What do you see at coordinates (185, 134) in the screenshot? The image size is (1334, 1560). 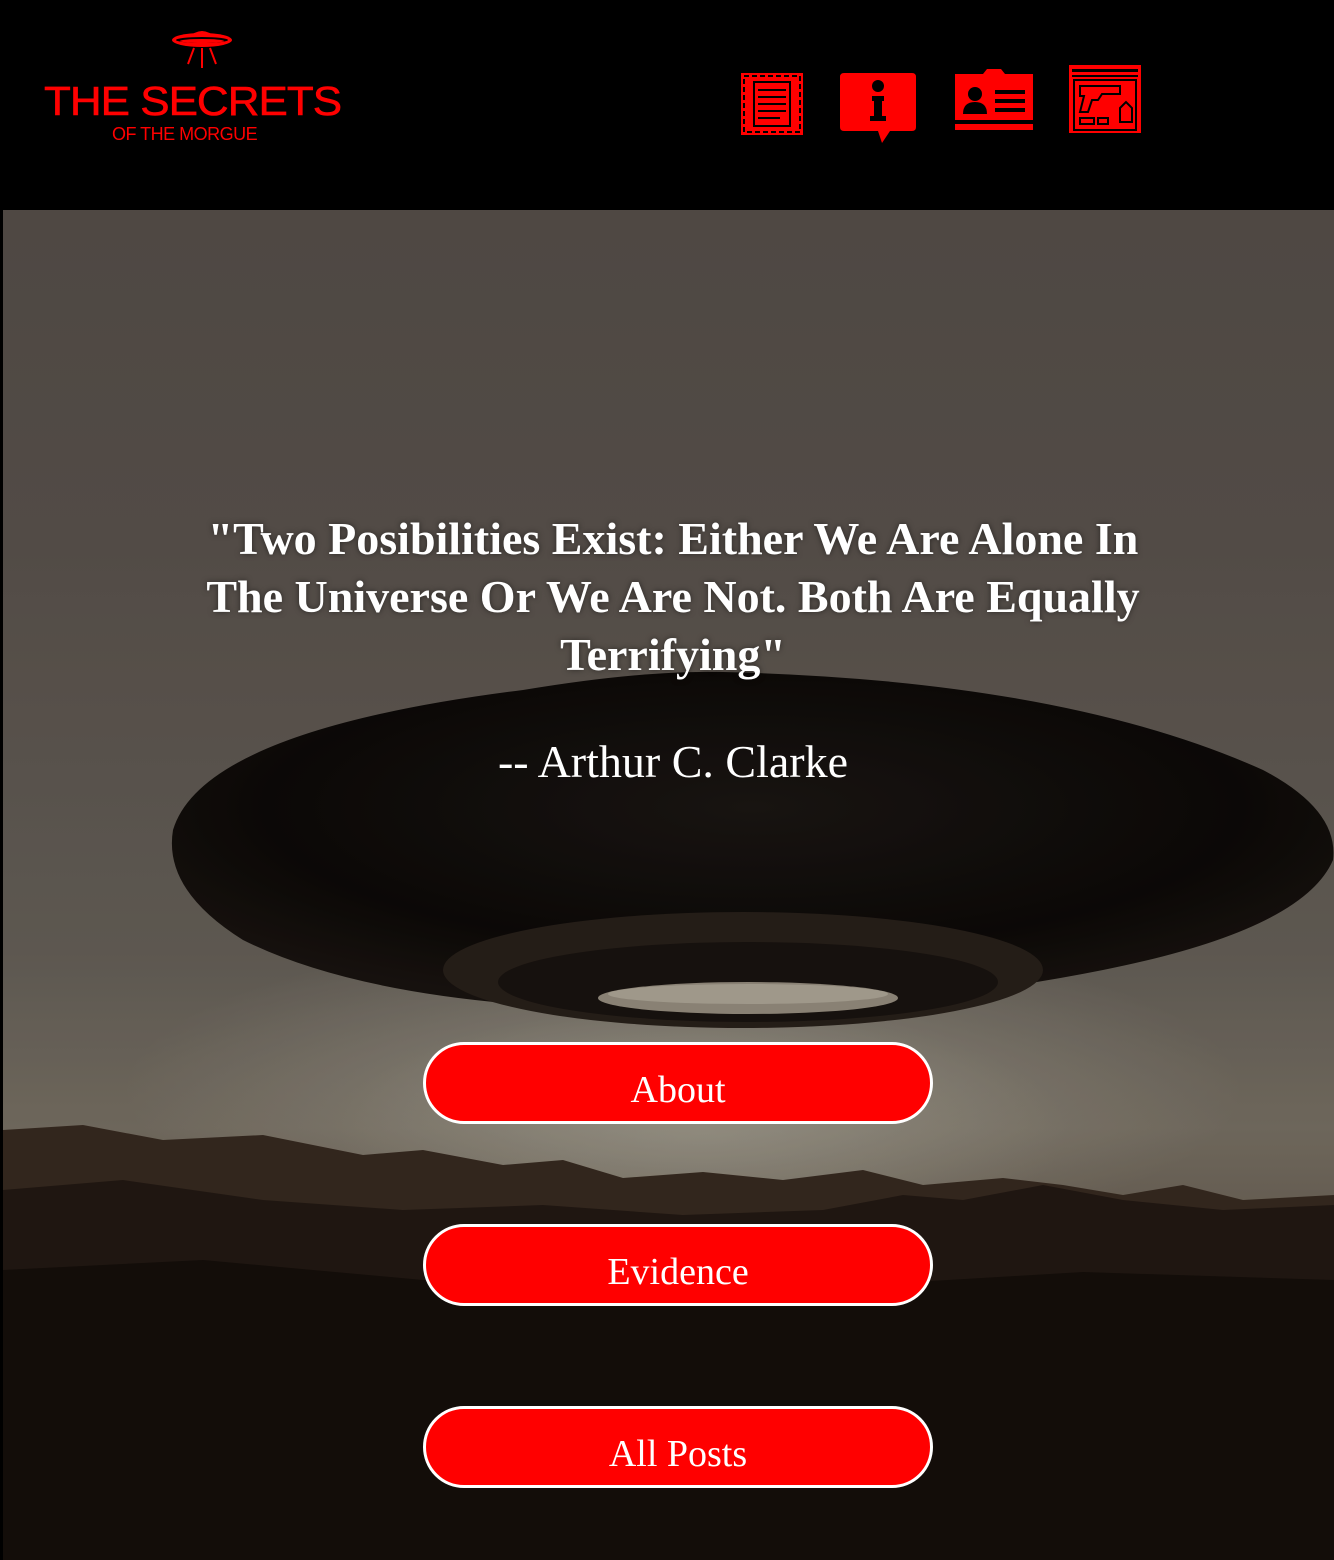 I see `logo-subtitle: OF THE MORGUE` at bounding box center [185, 134].